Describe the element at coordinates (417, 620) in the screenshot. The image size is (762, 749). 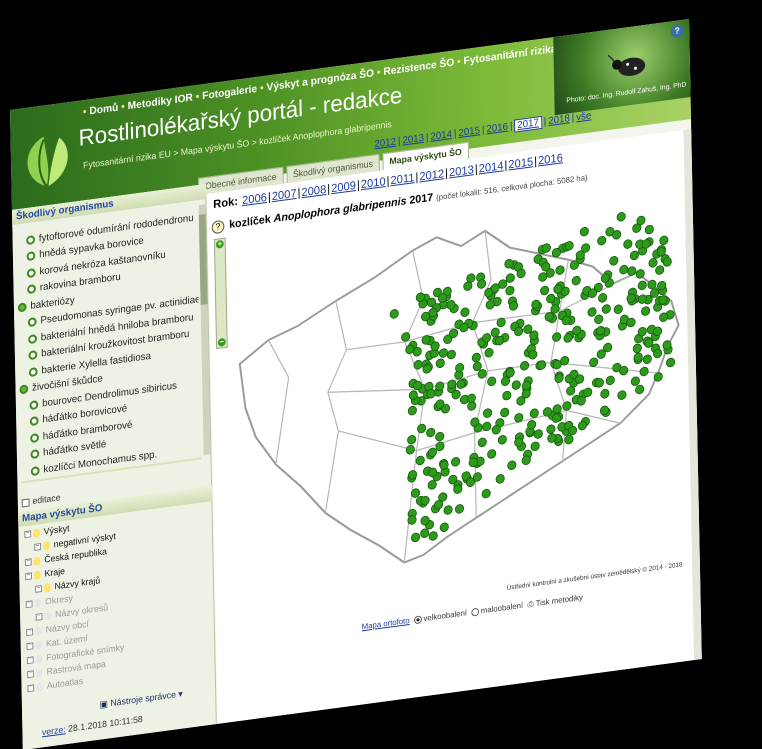
I see `radio-large` at that location.